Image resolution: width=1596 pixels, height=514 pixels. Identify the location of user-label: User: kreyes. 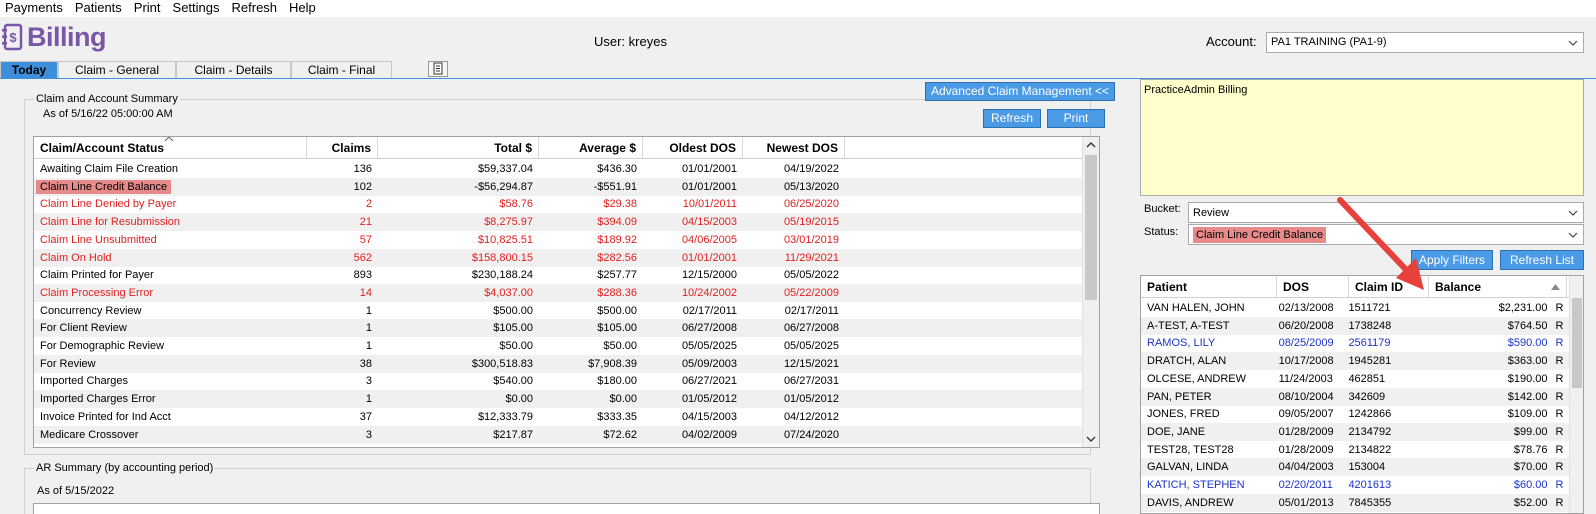
(630, 41).